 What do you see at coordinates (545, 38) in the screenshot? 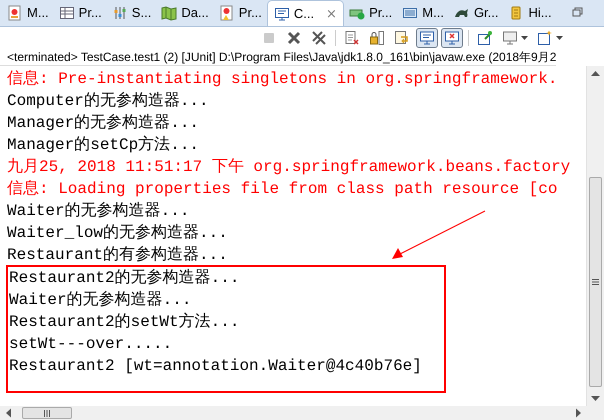
I see `new-window-icon` at bounding box center [545, 38].